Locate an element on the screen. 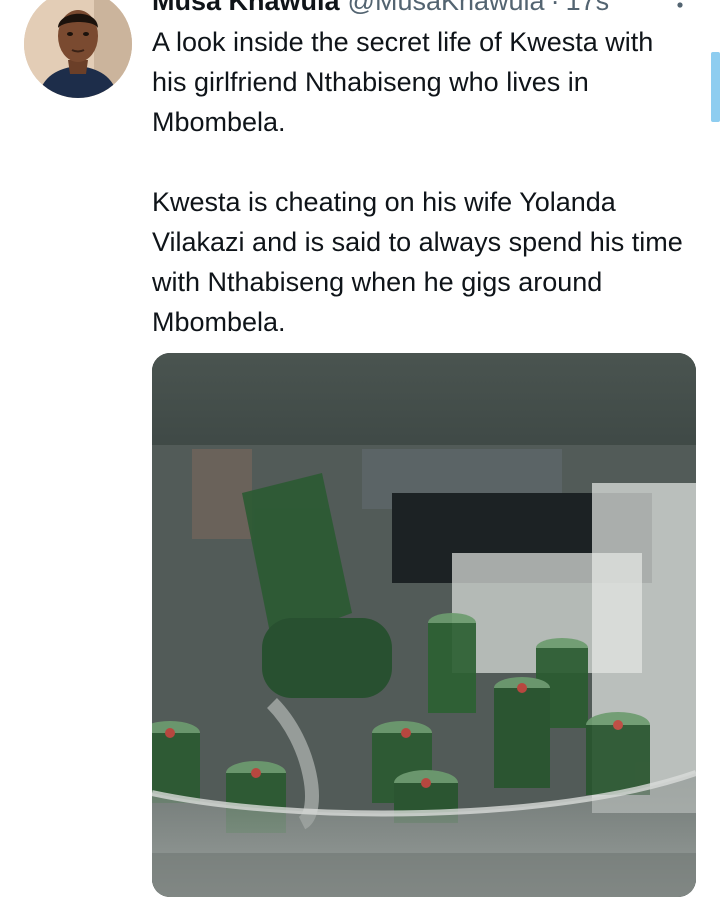 The height and width of the screenshot is (898, 720). more-options-icon is located at coordinates (680, 8).